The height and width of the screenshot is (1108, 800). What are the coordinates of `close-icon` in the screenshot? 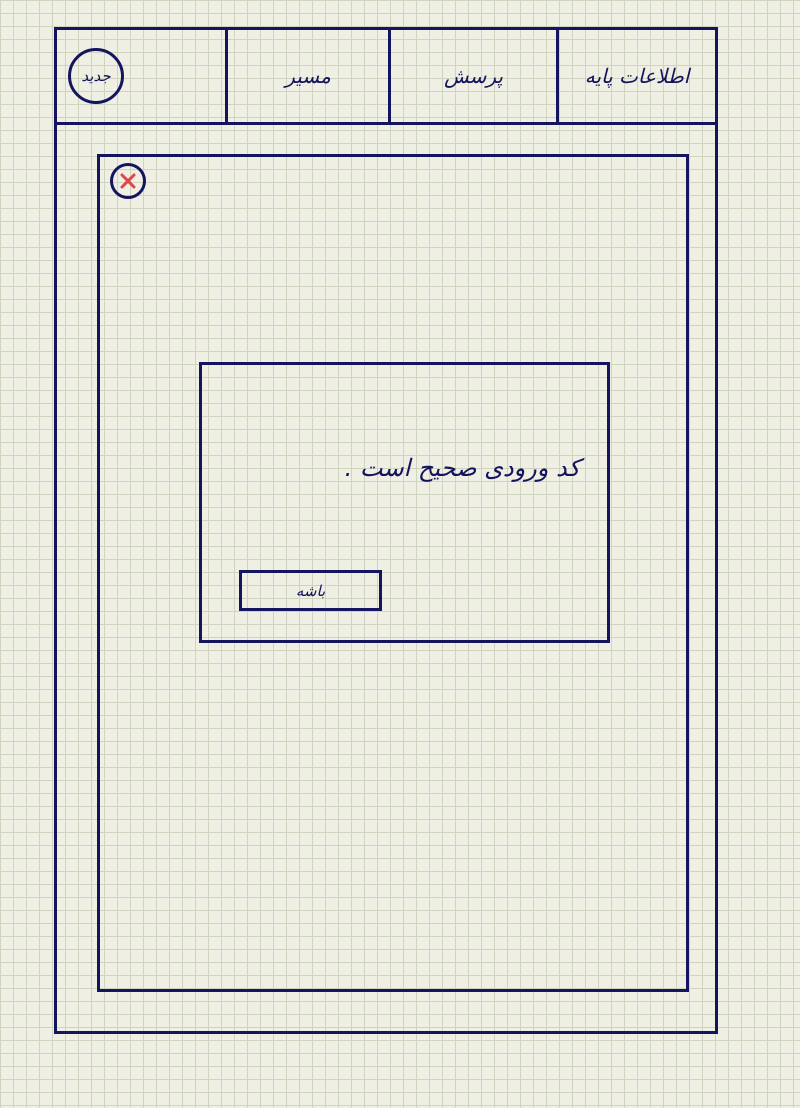 It's located at (128, 181).